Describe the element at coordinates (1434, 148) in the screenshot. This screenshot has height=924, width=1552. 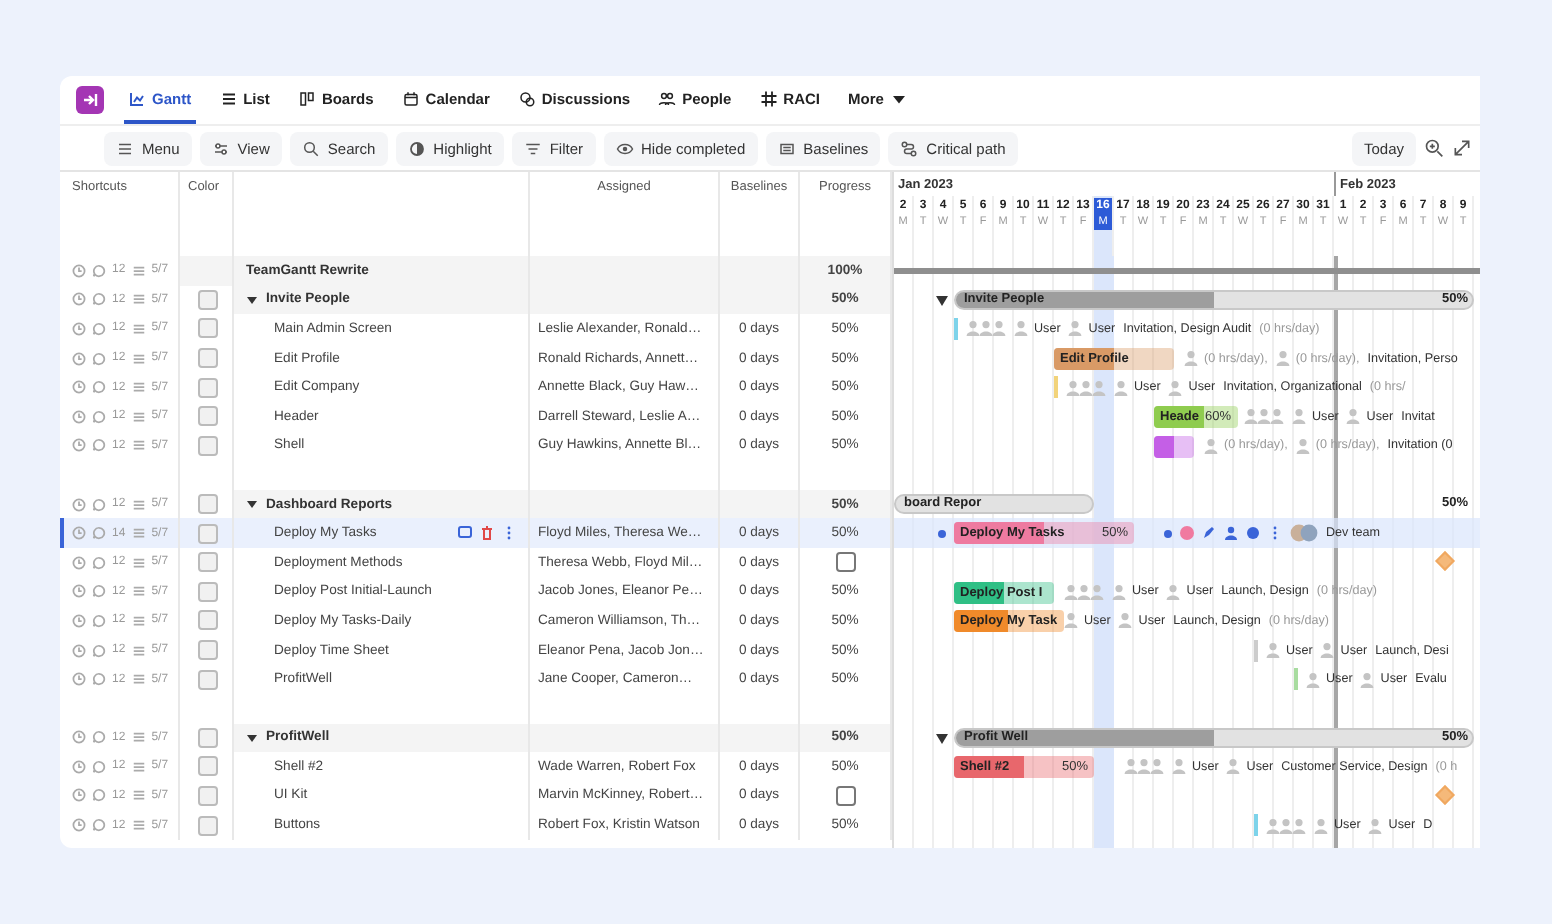
I see `zoom-in-icon` at that location.